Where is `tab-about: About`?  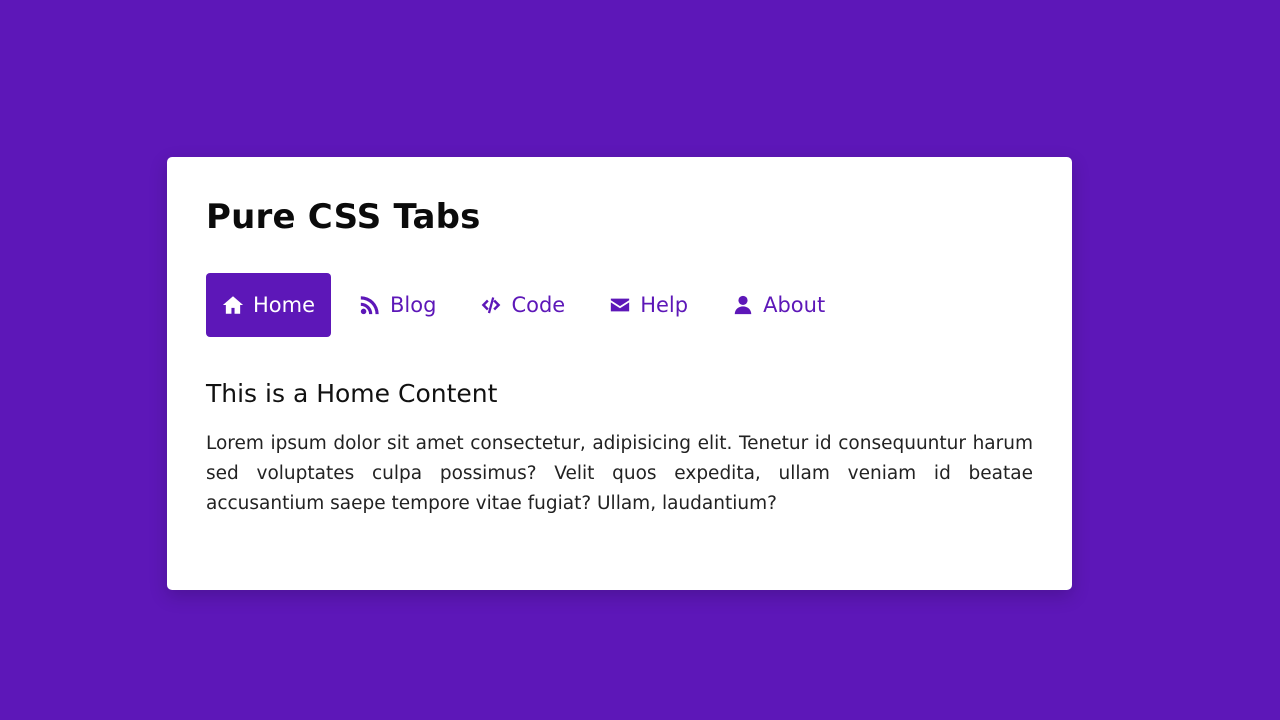 tab-about: About is located at coordinates (778, 305).